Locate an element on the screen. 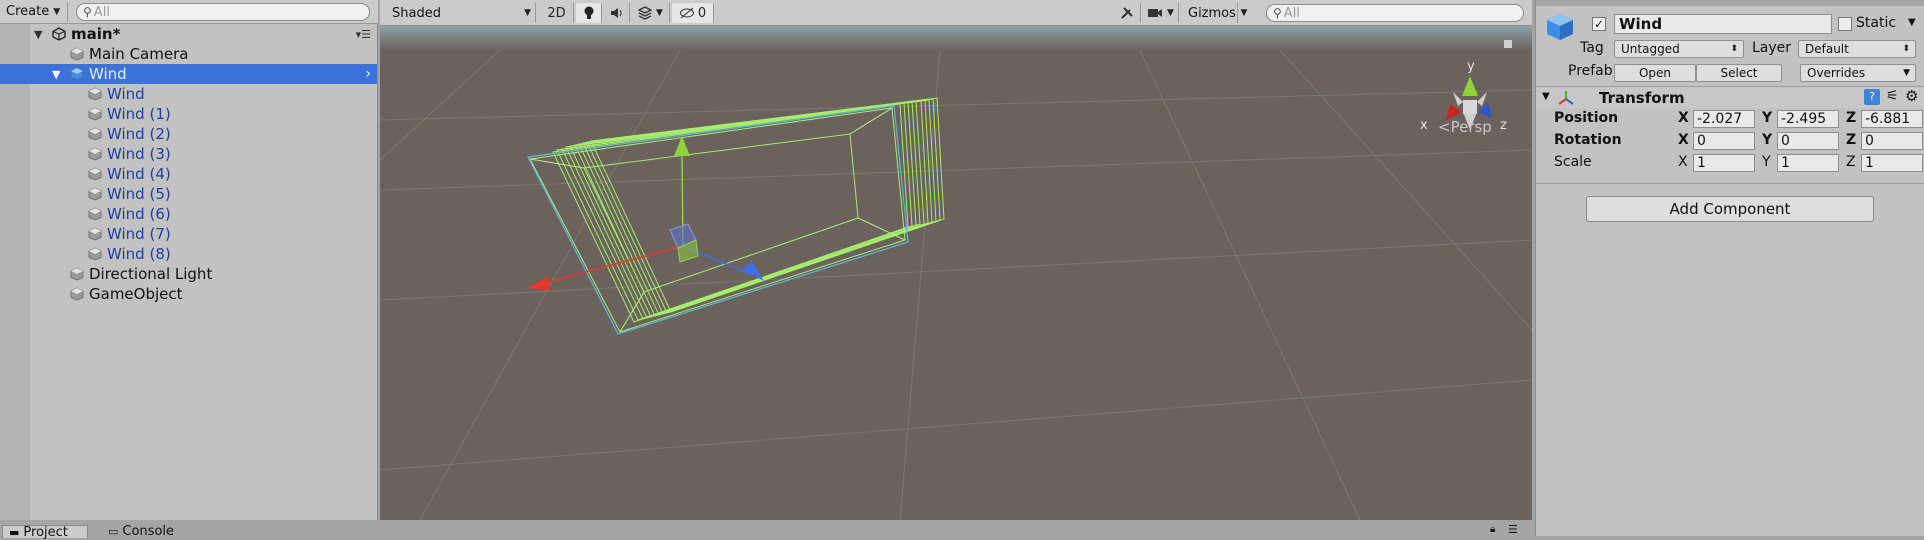 This screenshot has height=540, width=1924. scene-root-row: ▼ main* ▾☰ is located at coordinates (188, 34).